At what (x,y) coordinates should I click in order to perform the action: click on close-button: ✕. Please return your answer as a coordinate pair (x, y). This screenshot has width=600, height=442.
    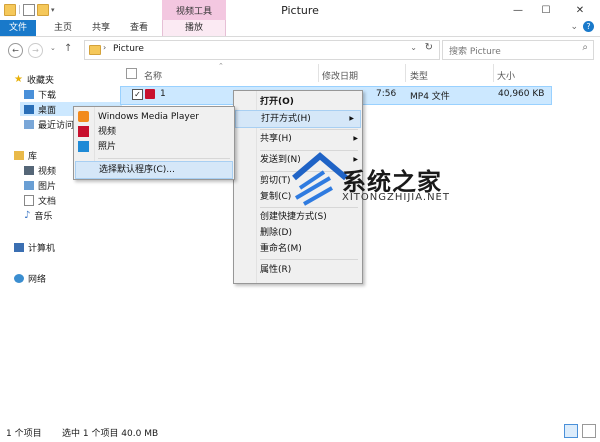
    Looking at the image, I should click on (580, 10).